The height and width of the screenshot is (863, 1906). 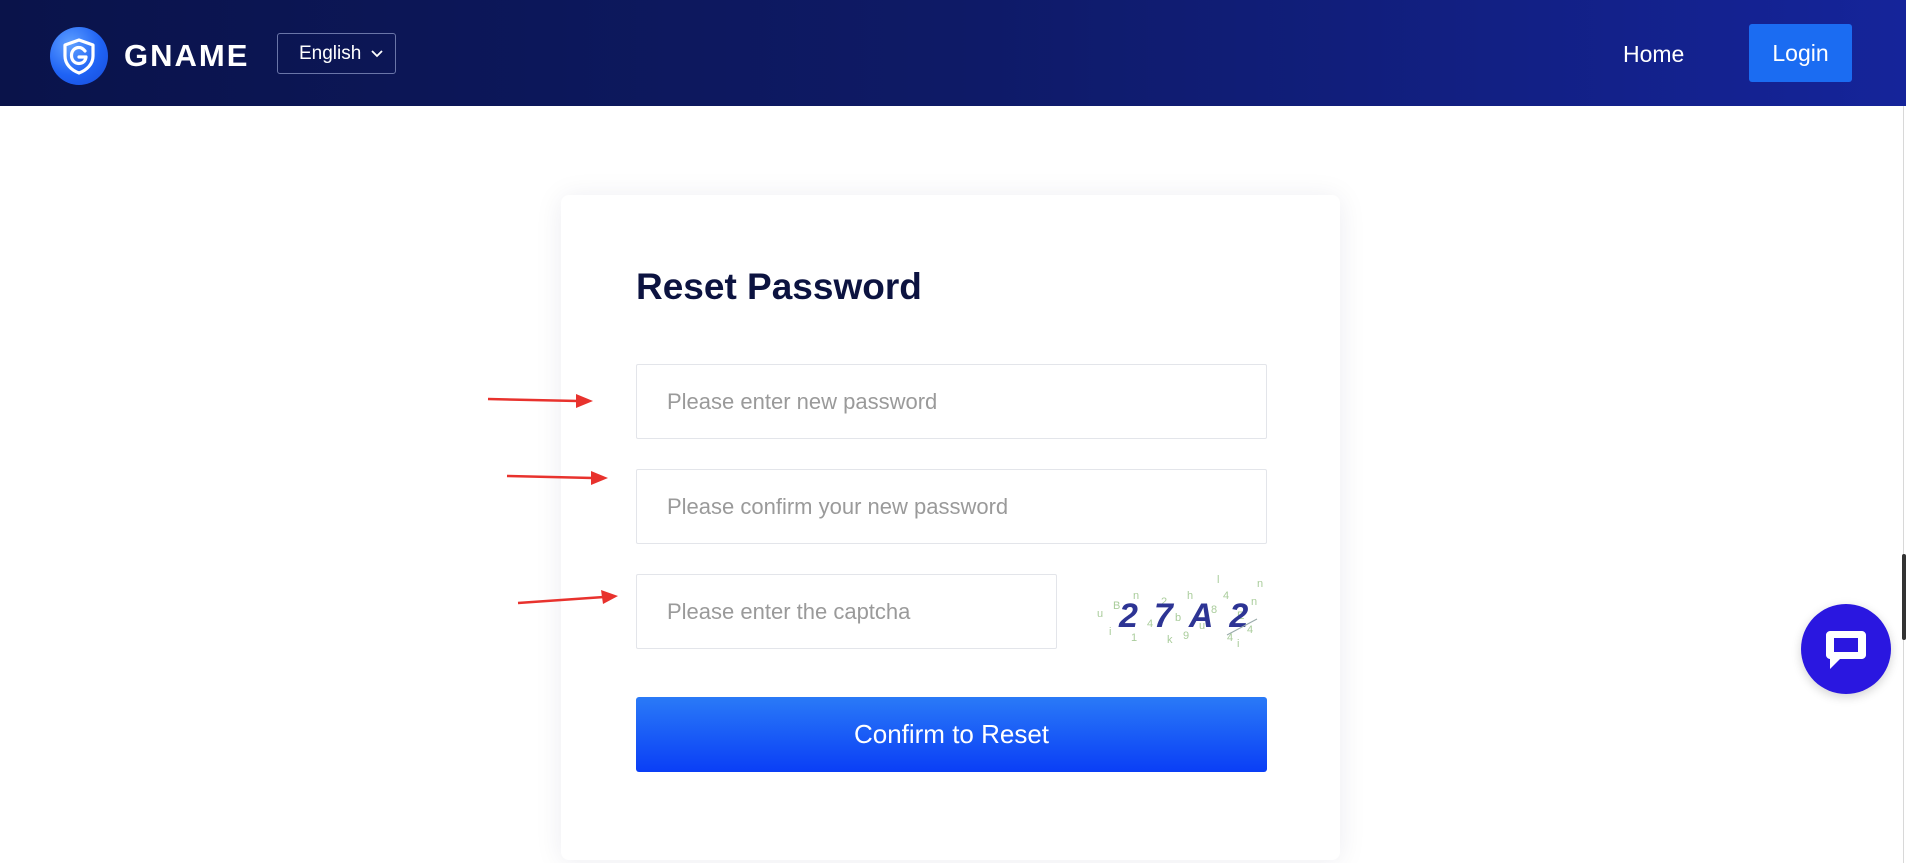 I want to click on chat-support-button, so click(x=1846, y=649).